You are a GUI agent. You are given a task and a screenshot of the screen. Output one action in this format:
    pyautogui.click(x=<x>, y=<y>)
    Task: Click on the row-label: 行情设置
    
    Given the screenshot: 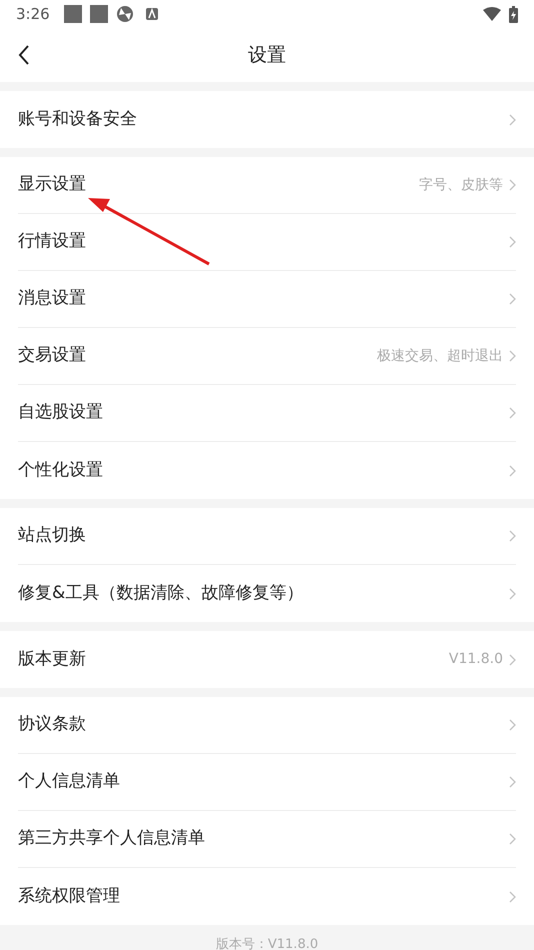 What is the action you would take?
    pyautogui.click(x=52, y=242)
    